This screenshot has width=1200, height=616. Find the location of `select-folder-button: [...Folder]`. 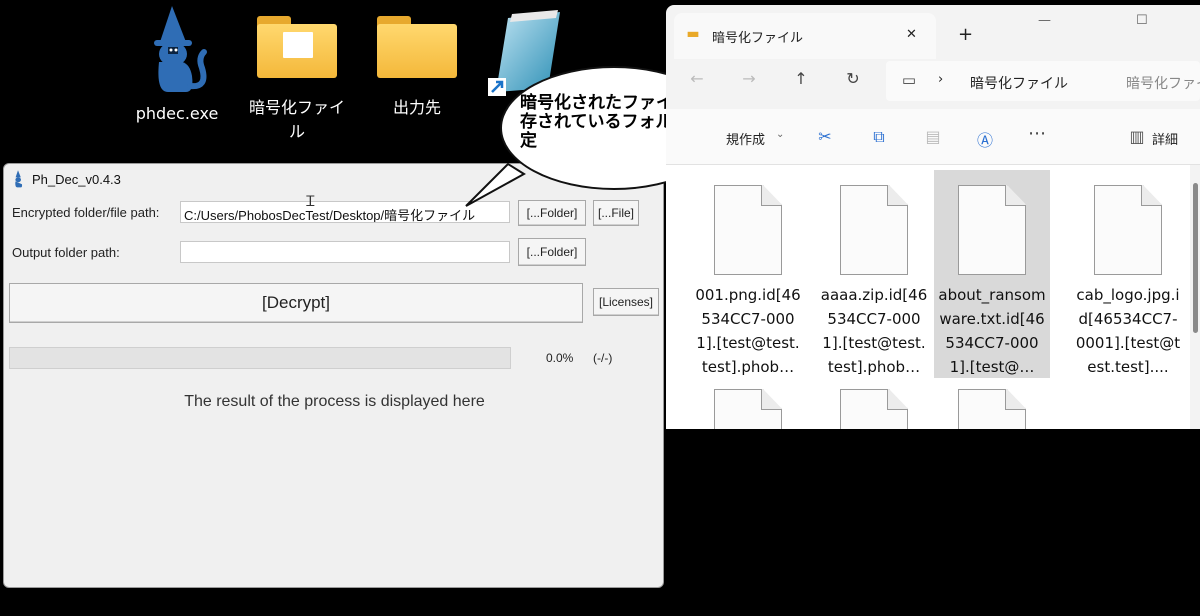

select-folder-button: [...Folder] is located at coordinates (552, 213).